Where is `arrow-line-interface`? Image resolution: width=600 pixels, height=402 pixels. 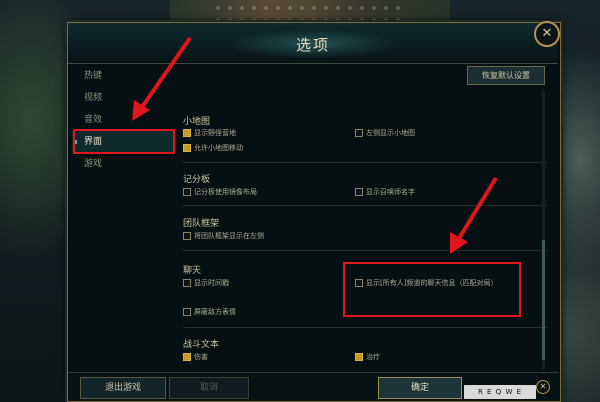
arrow-line-interface is located at coordinates (165, 74).